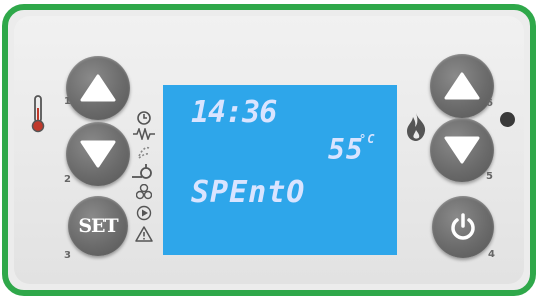 The height and width of the screenshot is (298, 538). I want to click on set-button: SET, so click(98, 226).